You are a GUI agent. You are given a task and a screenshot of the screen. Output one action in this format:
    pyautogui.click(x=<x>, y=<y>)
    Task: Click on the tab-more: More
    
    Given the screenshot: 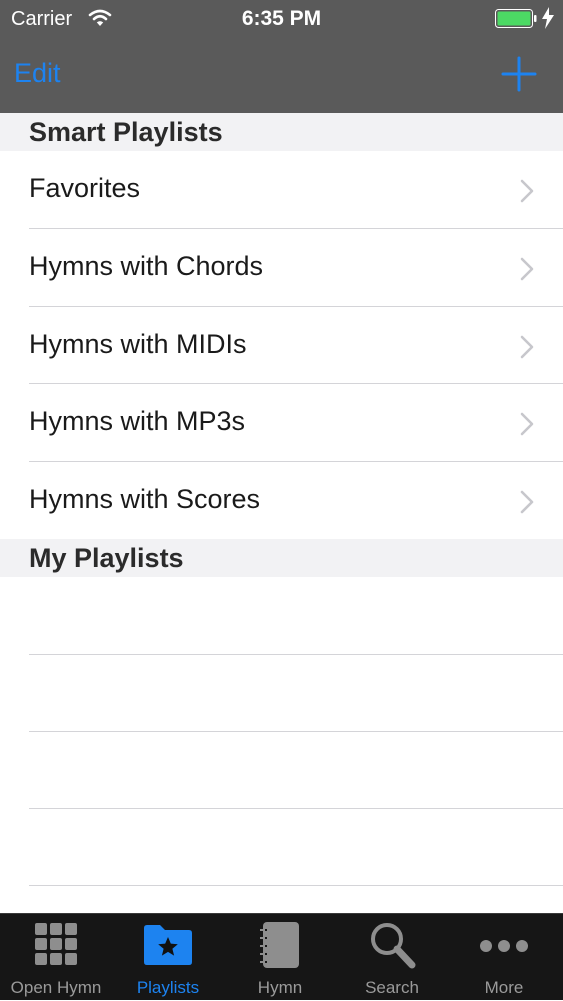 What is the action you would take?
    pyautogui.click(x=504, y=957)
    